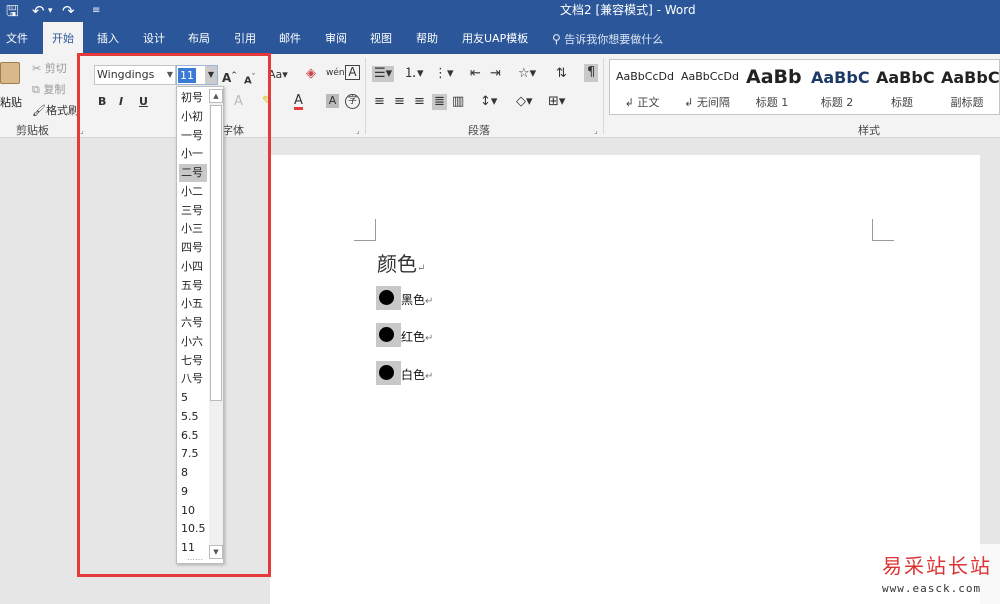  I want to click on scrollbar-thumb, so click(216, 253).